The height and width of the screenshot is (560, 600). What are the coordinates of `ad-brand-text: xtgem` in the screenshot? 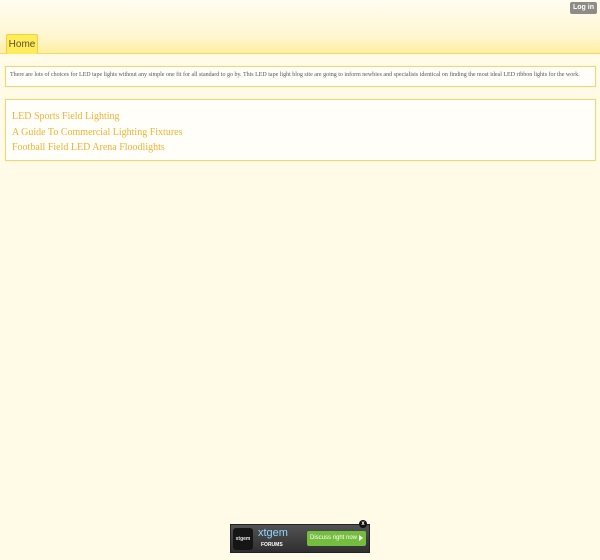 It's located at (273, 533).